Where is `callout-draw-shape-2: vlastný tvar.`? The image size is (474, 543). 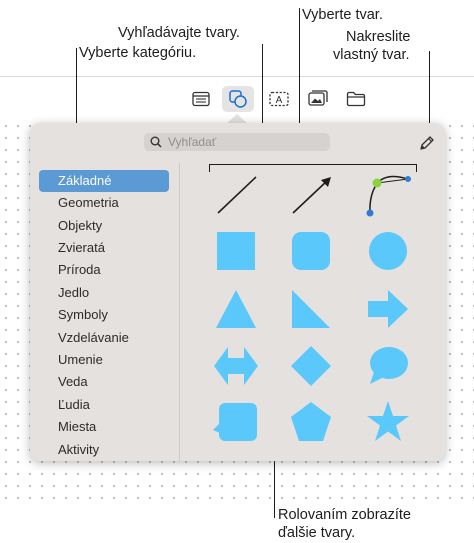 callout-draw-shape-2: vlastný tvar. is located at coordinates (371, 55).